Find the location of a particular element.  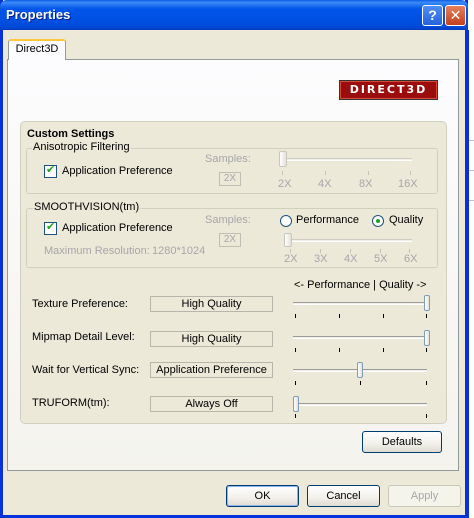

direct3d-logo: DIRECT3D is located at coordinates (388, 90).